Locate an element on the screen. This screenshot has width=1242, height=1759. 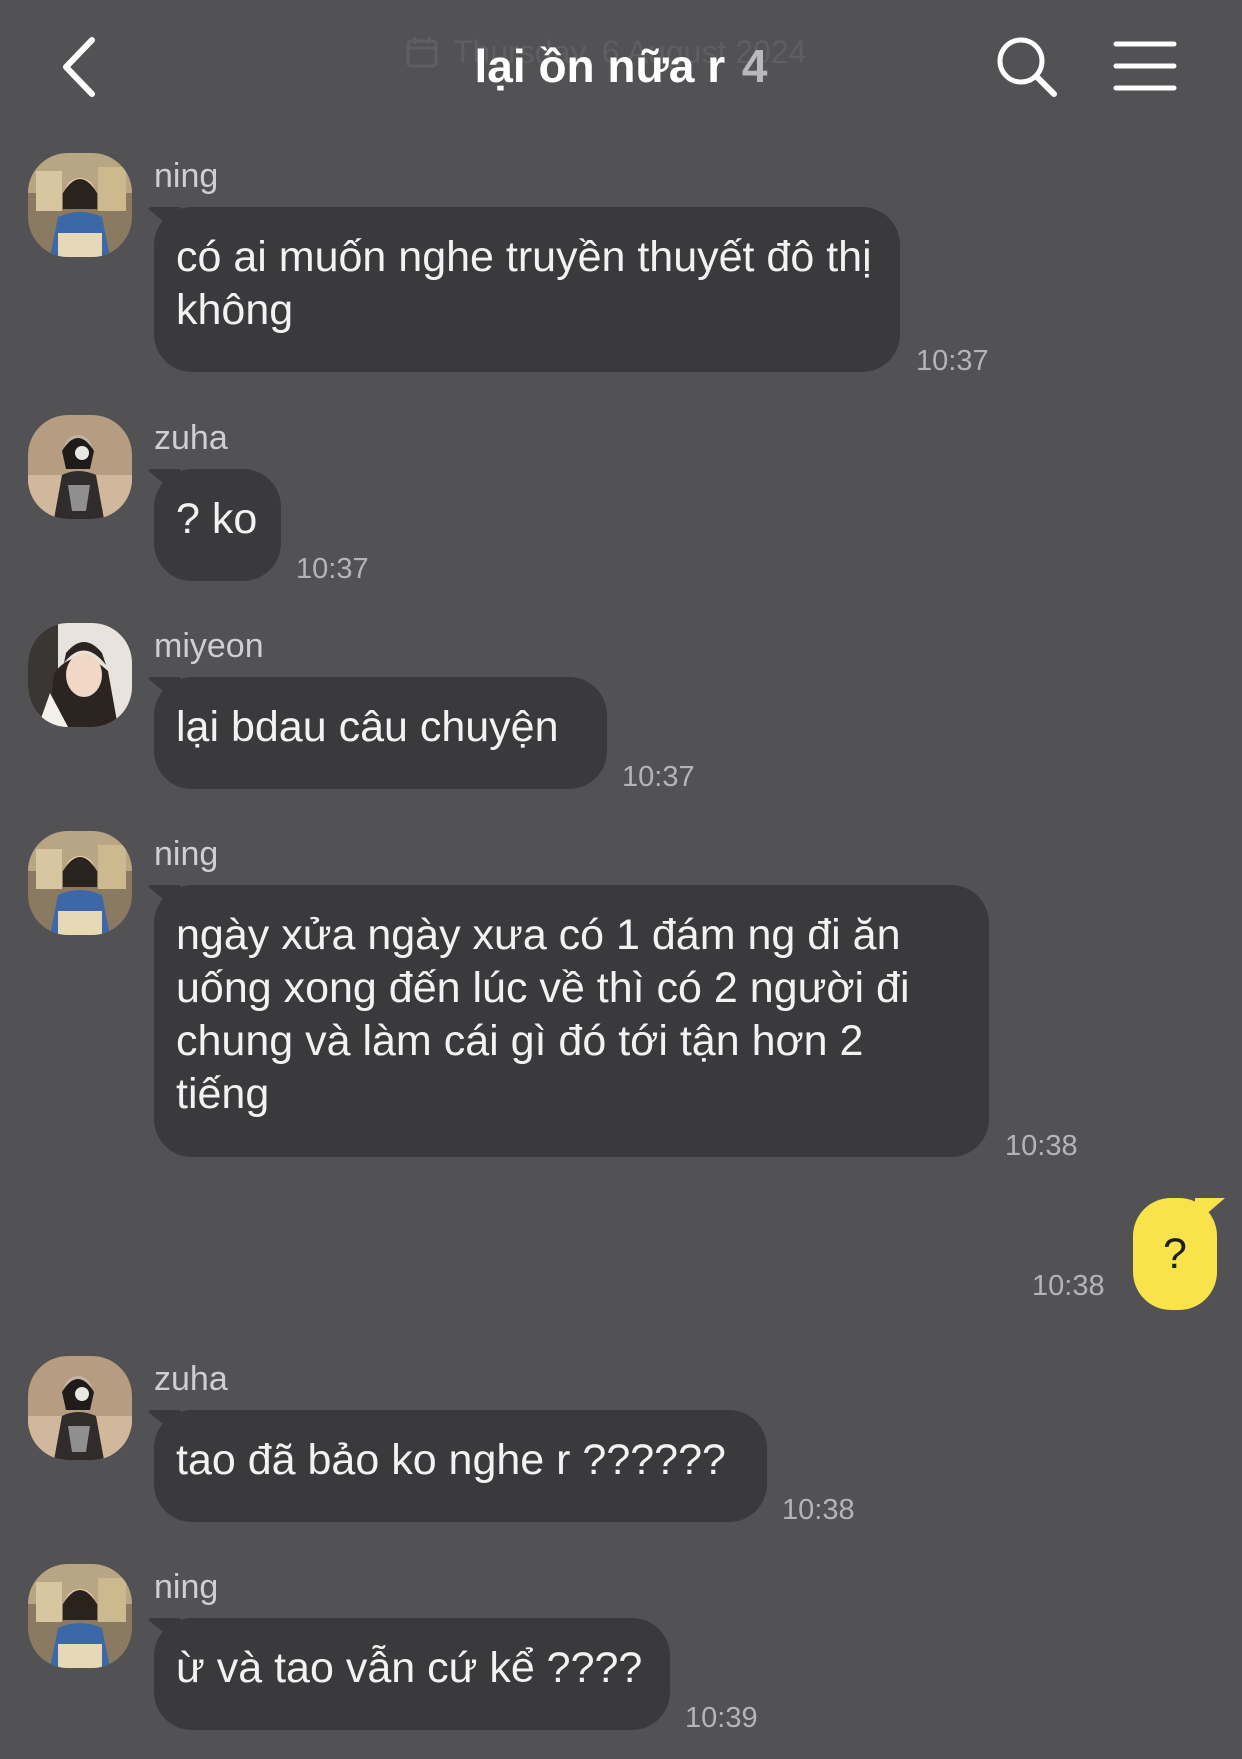
my-message-bubble: ? is located at coordinates (1175, 1254).